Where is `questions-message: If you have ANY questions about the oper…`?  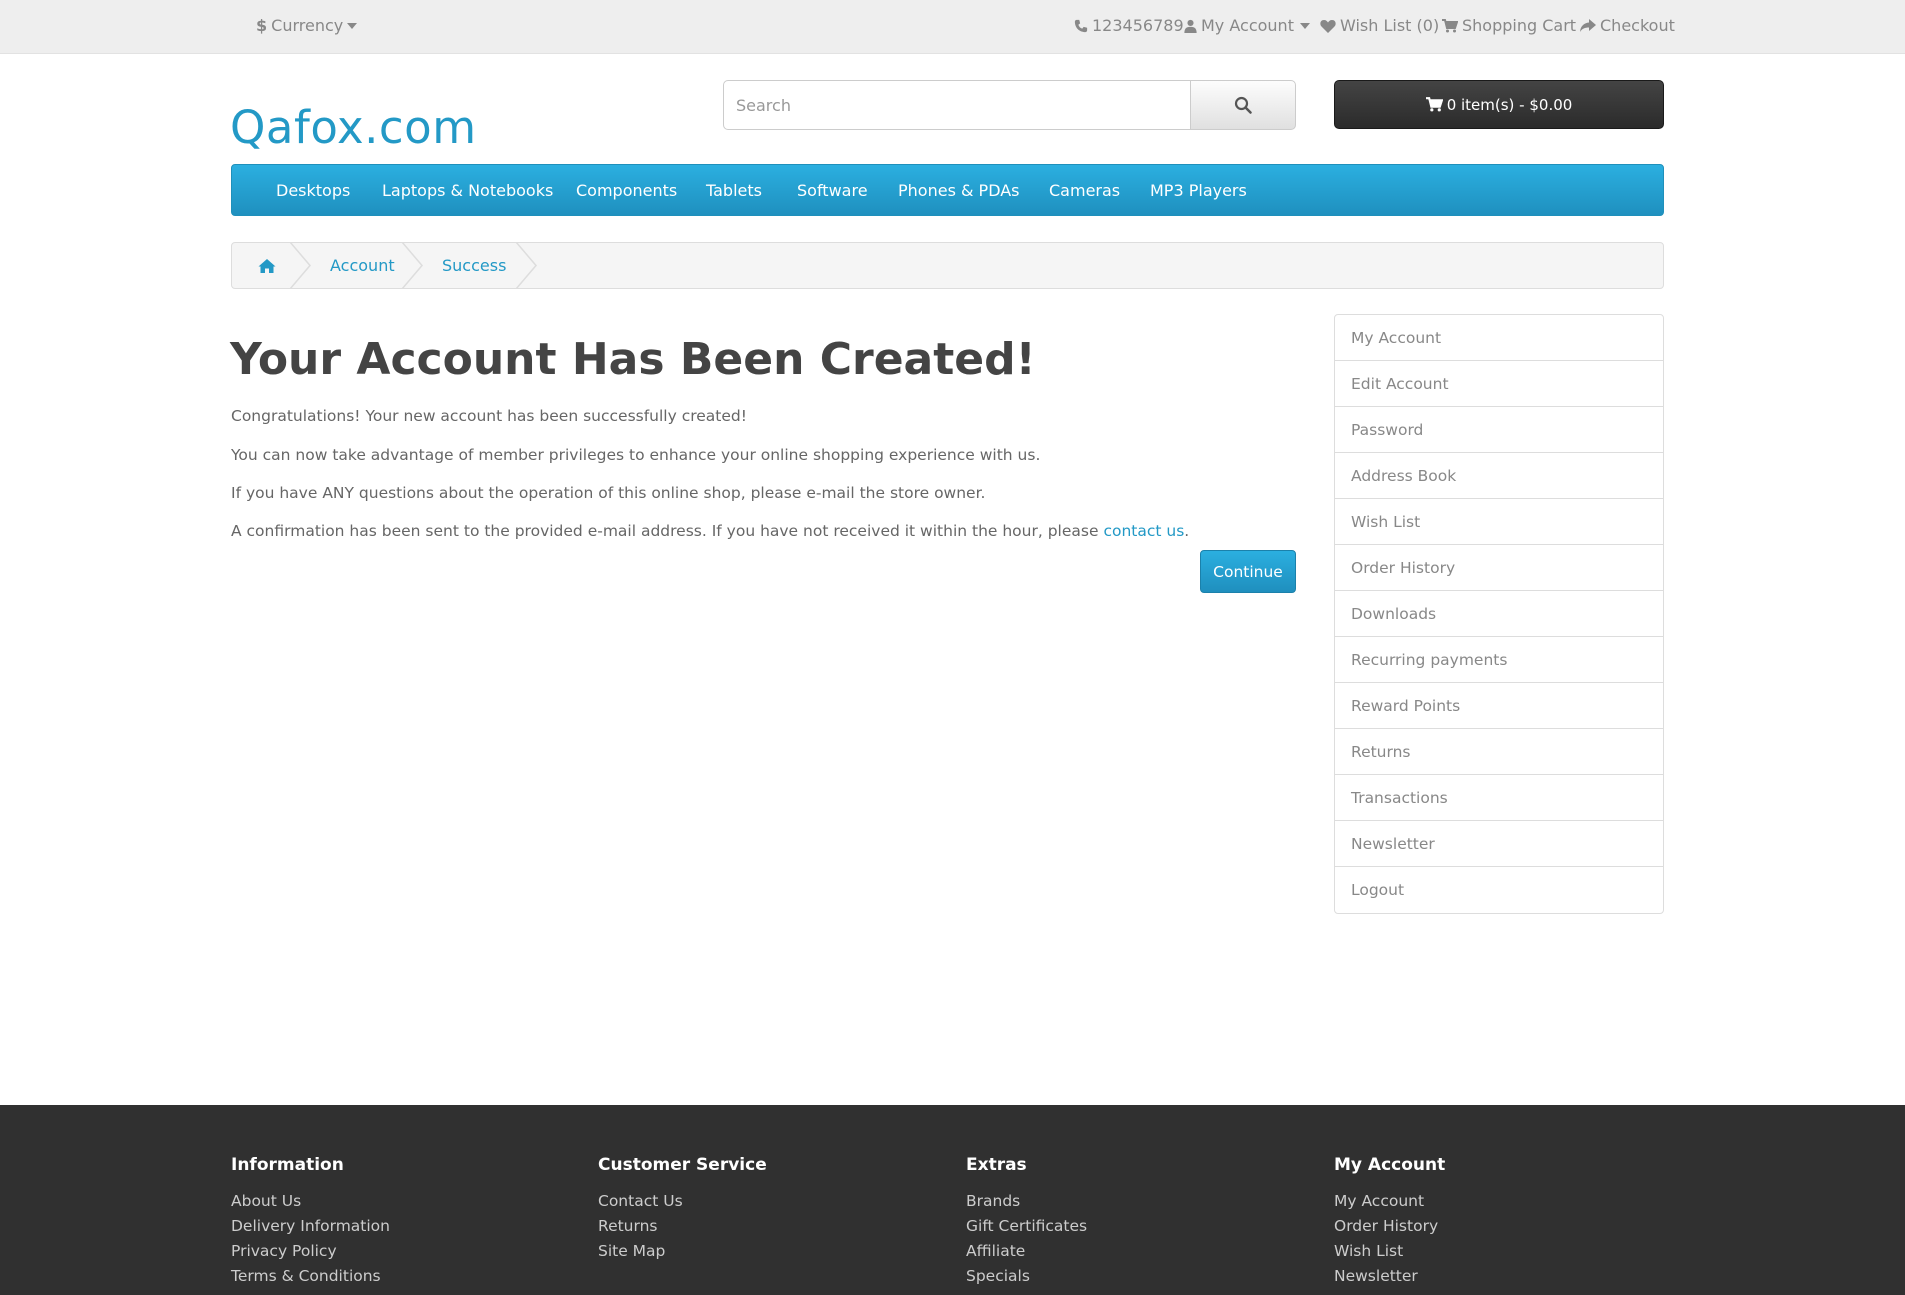 questions-message: If you have ANY questions about the oper… is located at coordinates (608, 493).